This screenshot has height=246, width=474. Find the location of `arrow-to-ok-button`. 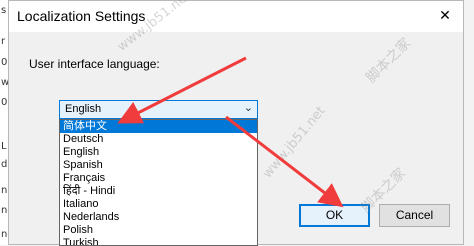

arrow-to-ok-button is located at coordinates (284, 161).